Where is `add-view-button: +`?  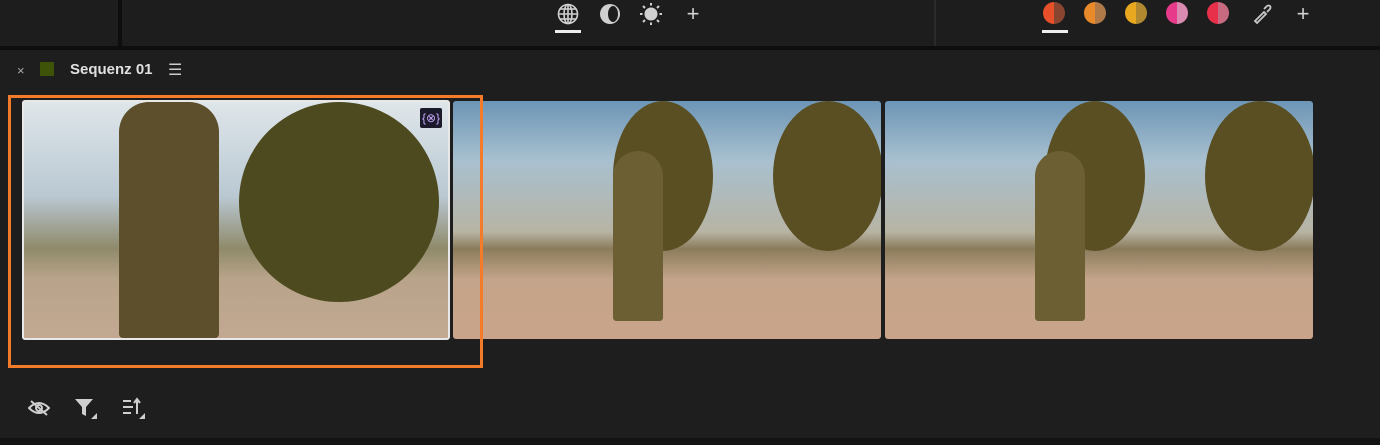 add-view-button: + is located at coordinates (693, 13).